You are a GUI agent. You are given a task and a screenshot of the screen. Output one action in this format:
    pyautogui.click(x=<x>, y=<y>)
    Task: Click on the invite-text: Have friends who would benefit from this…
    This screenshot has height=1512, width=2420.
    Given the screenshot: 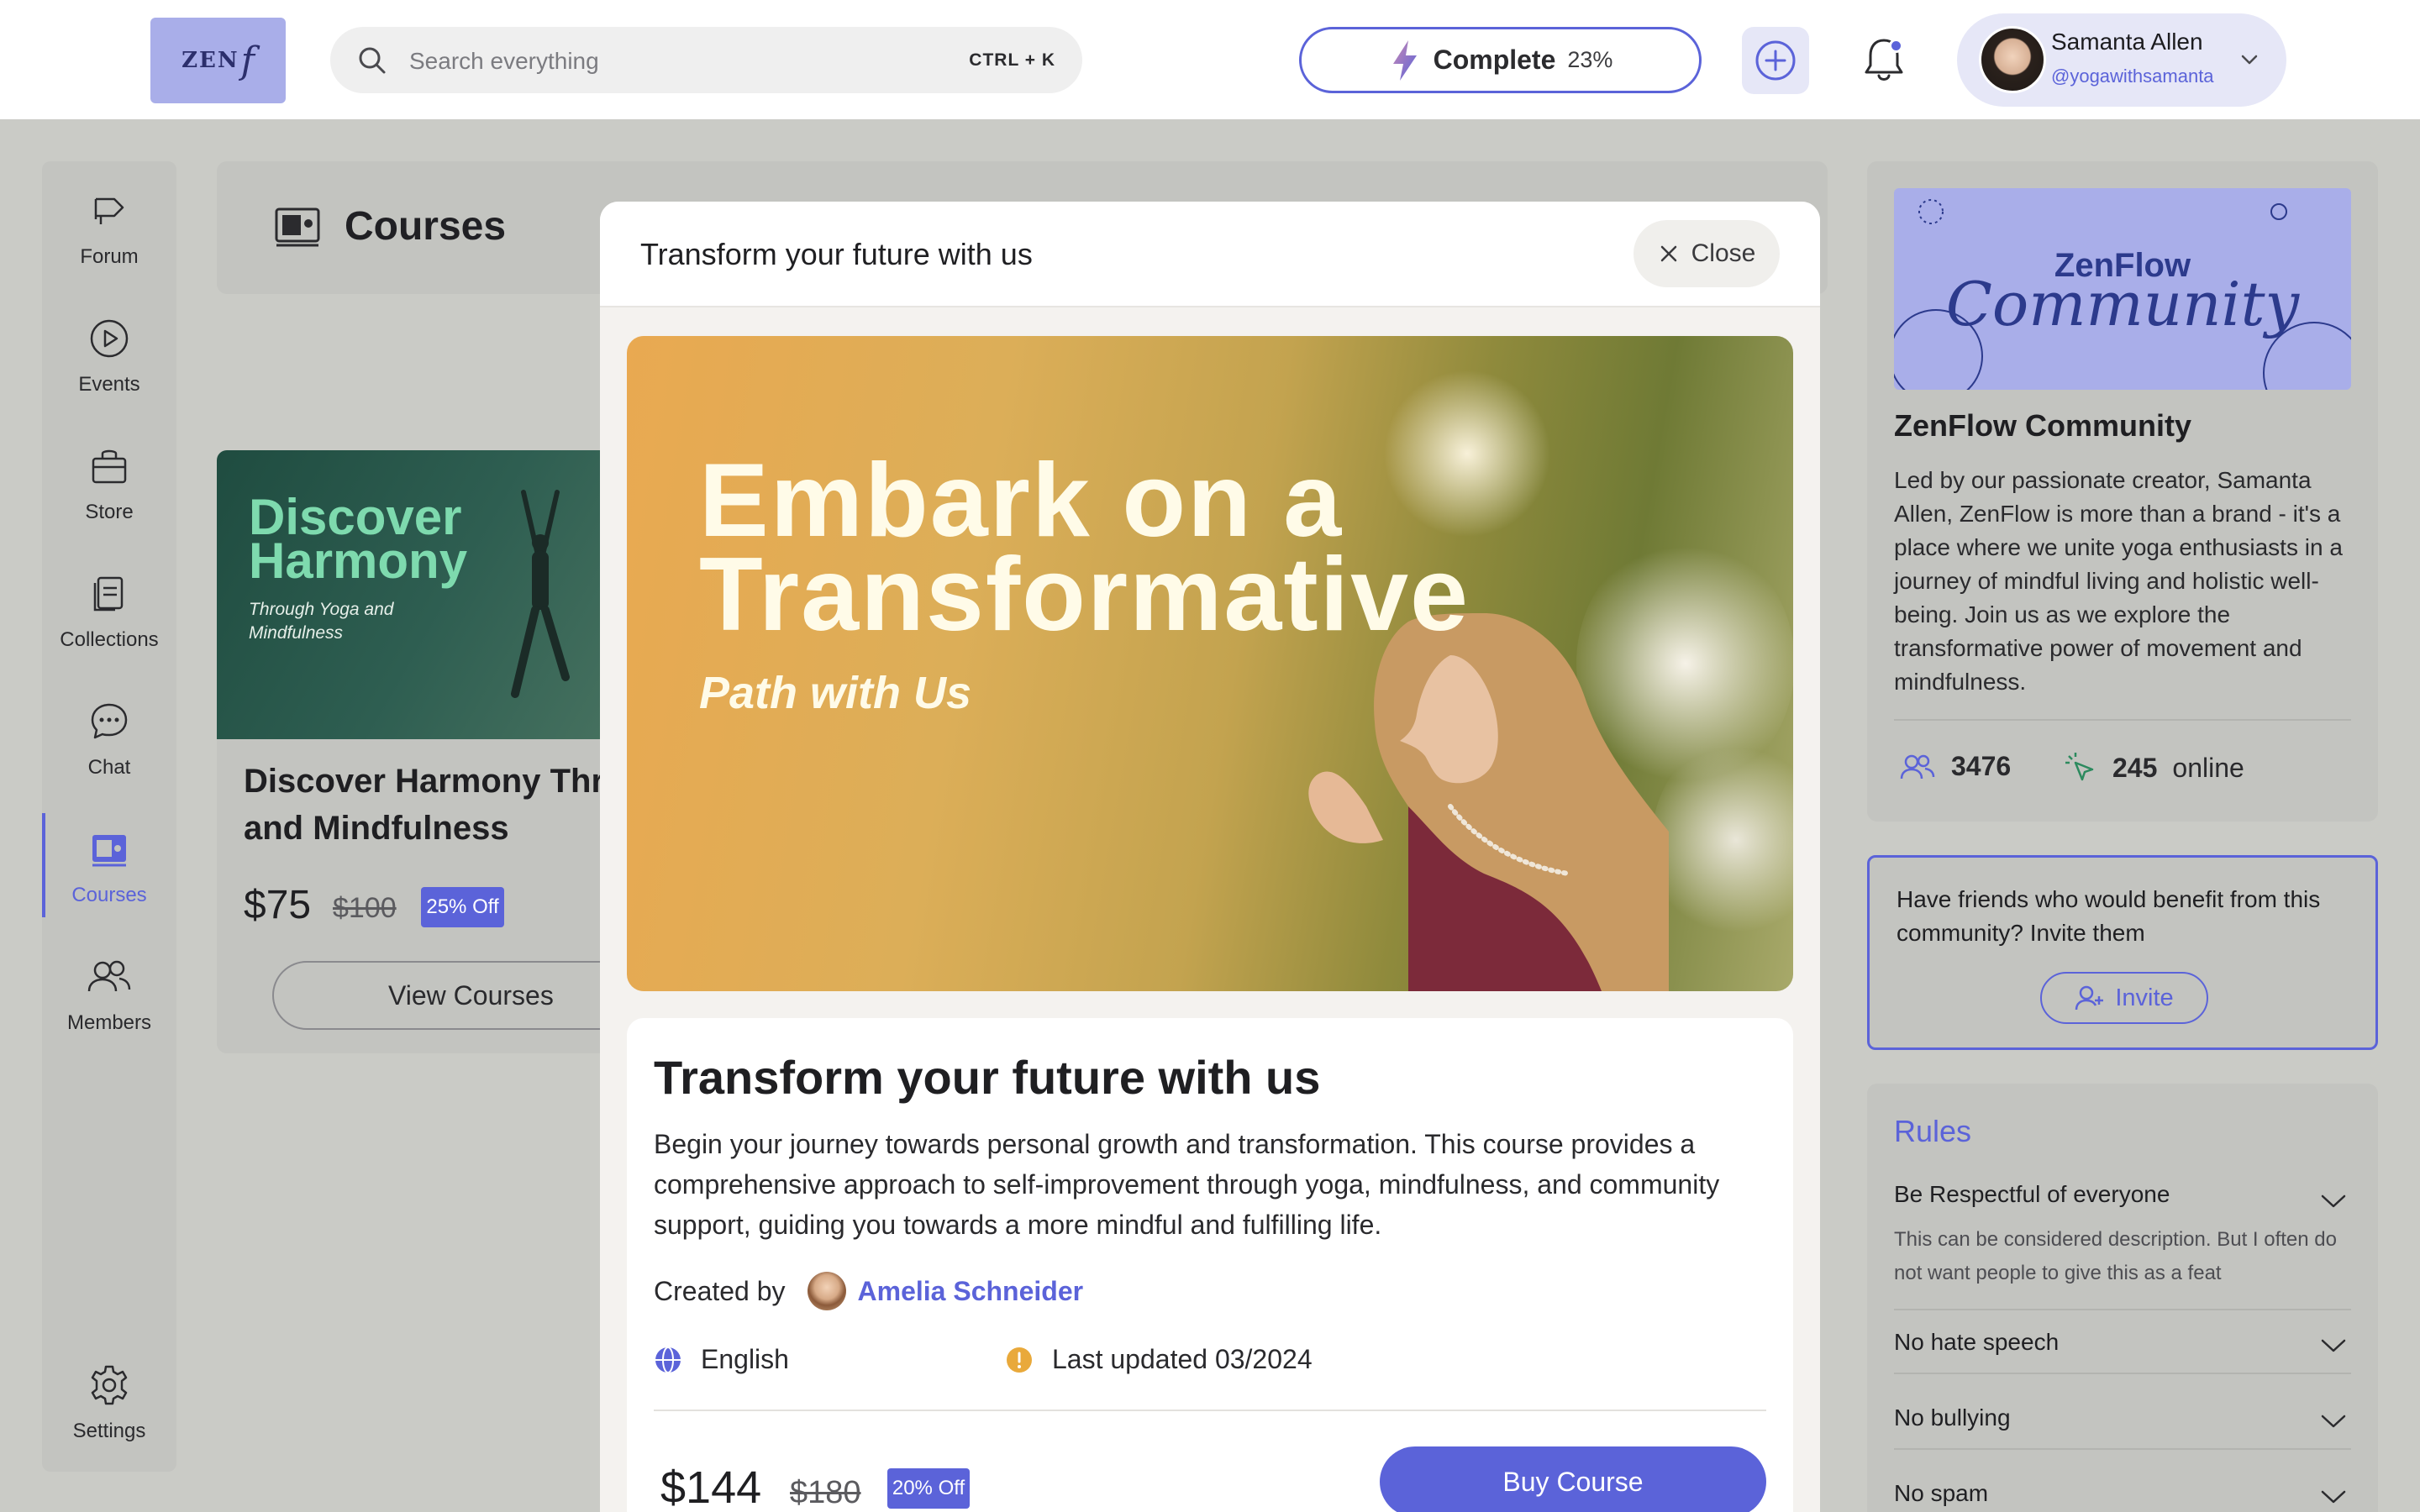 What is the action you would take?
    pyautogui.click(x=2109, y=916)
    